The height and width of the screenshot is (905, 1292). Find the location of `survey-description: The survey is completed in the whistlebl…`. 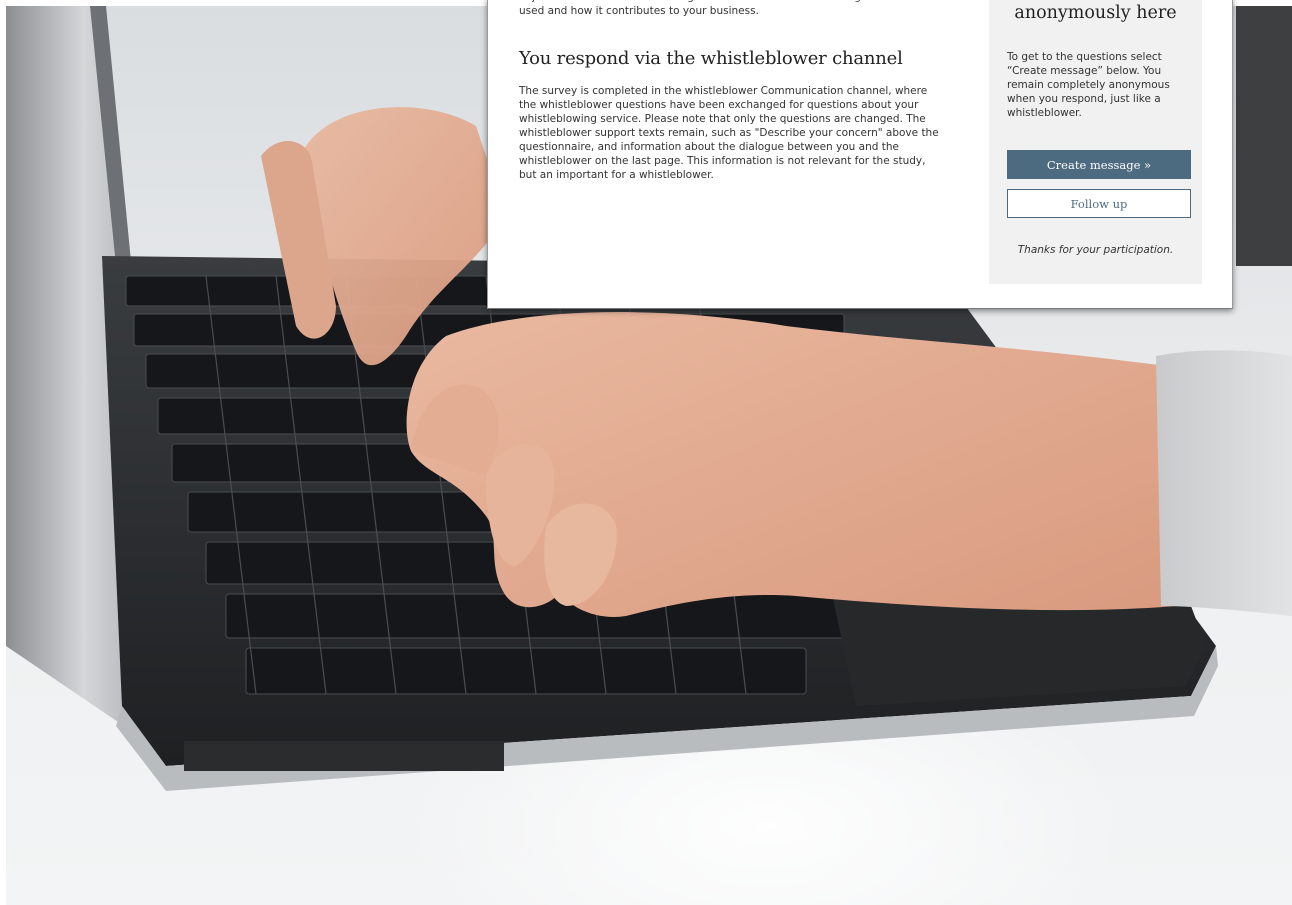

survey-description: The survey is completed in the whistlebl… is located at coordinates (729, 133).